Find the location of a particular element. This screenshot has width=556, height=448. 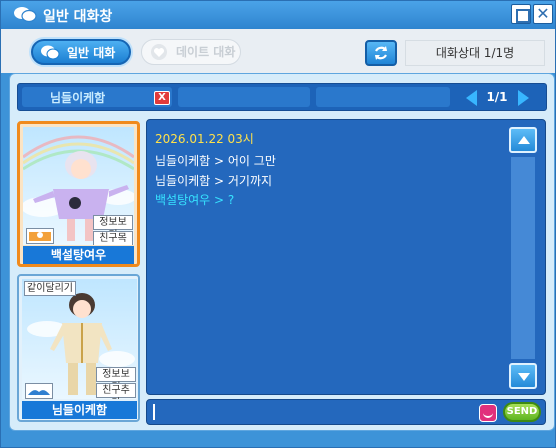

wave-emblem-icon is located at coordinates (39, 392).